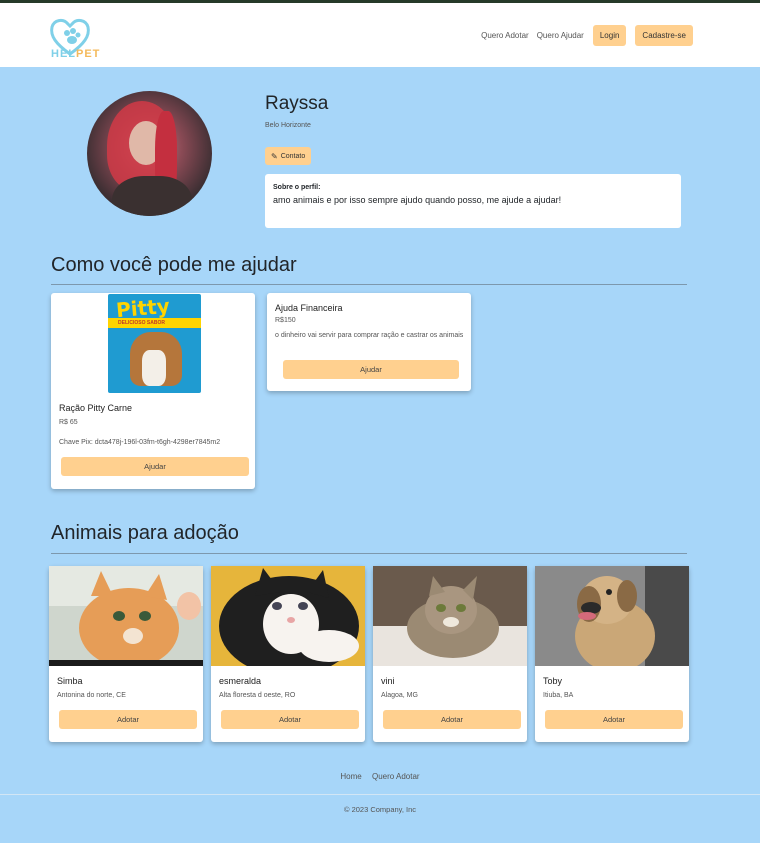  Describe the element at coordinates (558, 695) in the screenshot. I see `animal-location: Itiuba, BA` at that location.